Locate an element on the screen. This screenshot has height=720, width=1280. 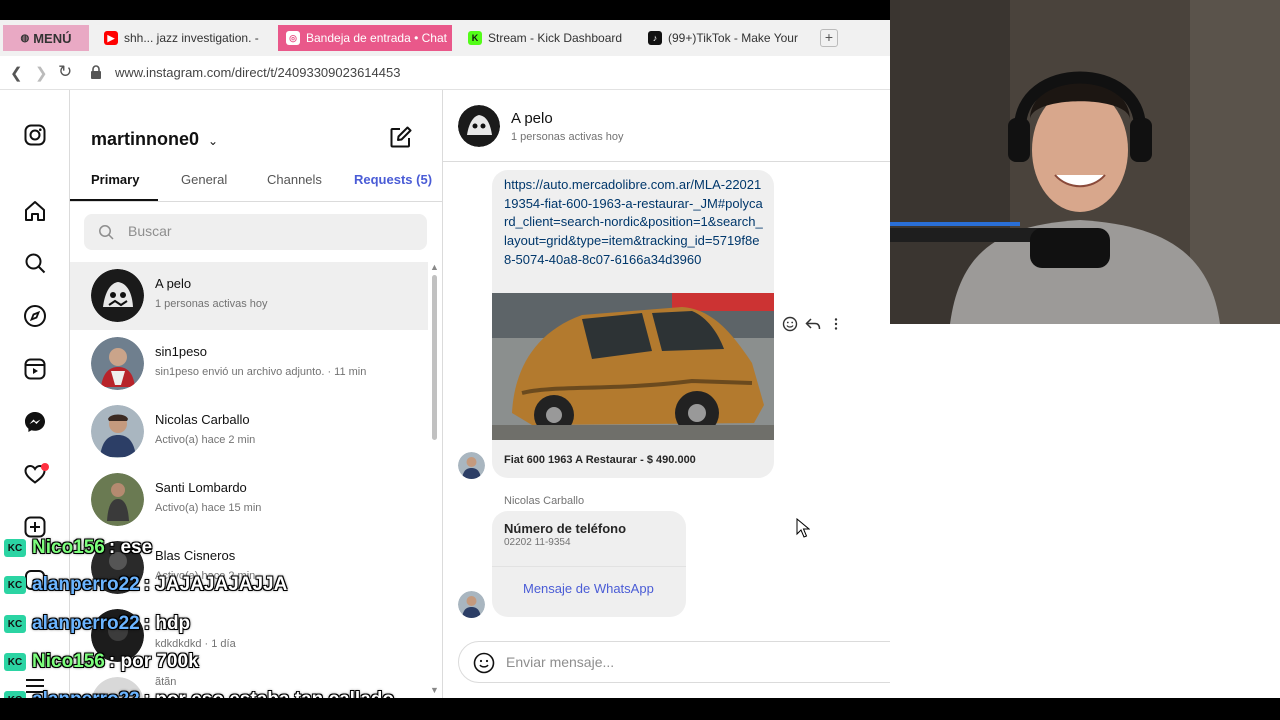
tab-instagram: ◎ Bandeja de entrada • Chat is located at coordinates (365, 38).